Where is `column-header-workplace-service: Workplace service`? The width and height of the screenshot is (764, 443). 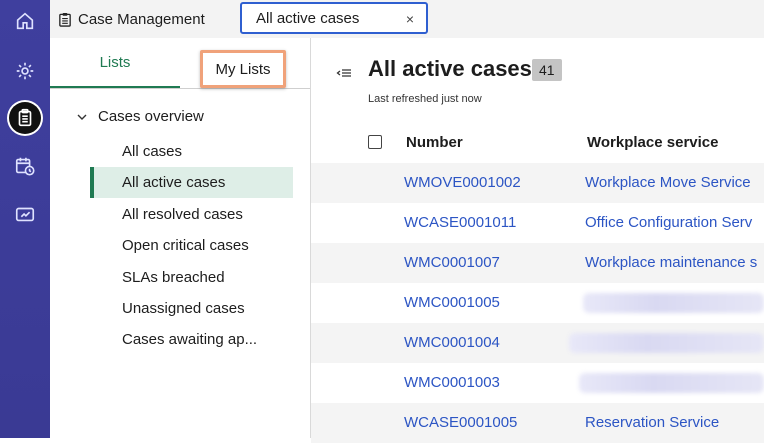 column-header-workplace-service: Workplace service is located at coordinates (652, 142).